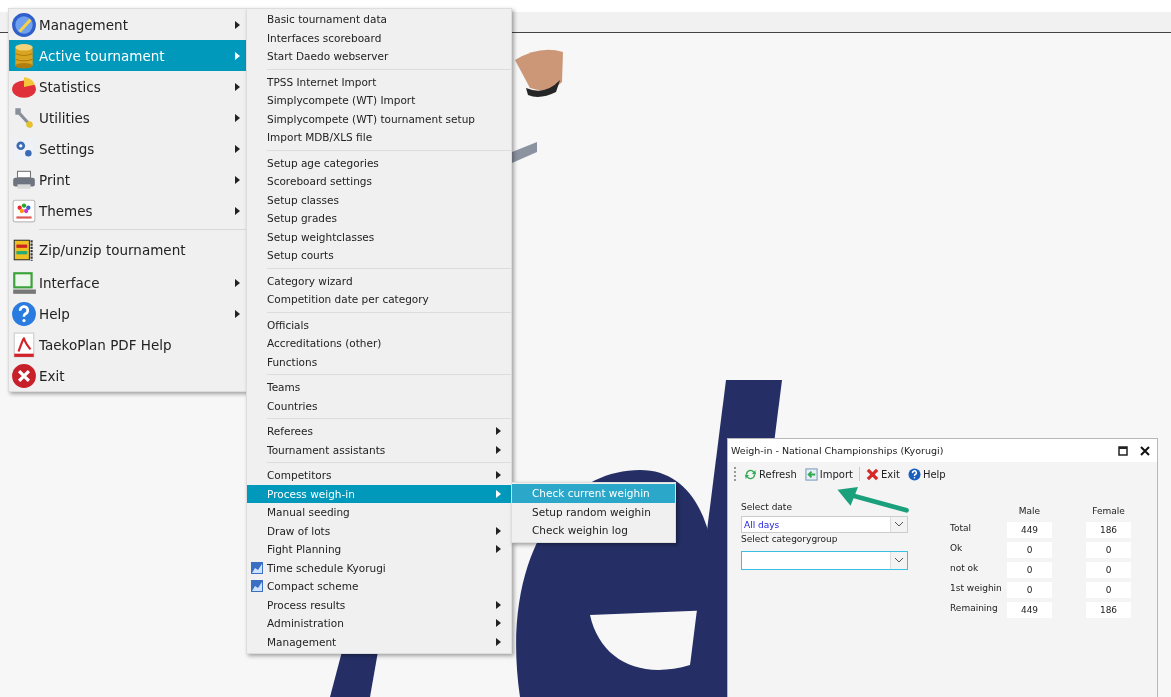 Image resolution: width=1171 pixels, height=697 pixels. What do you see at coordinates (379, 255) in the screenshot?
I see `menu-item: Setup courts` at bounding box center [379, 255].